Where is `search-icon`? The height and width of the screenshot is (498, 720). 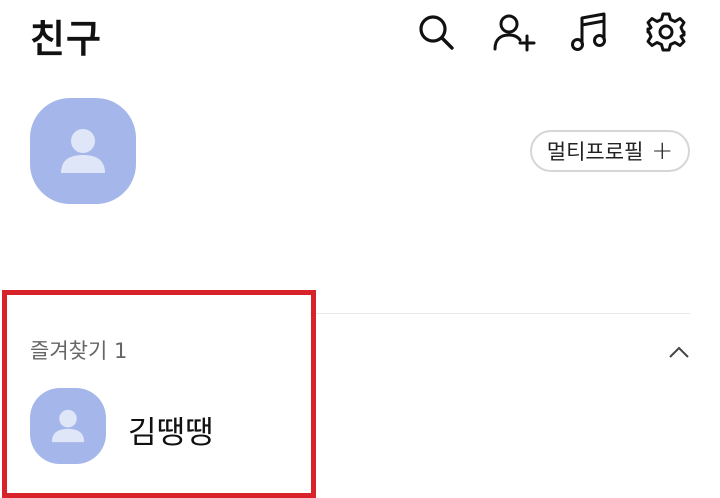
search-icon is located at coordinates (436, 32).